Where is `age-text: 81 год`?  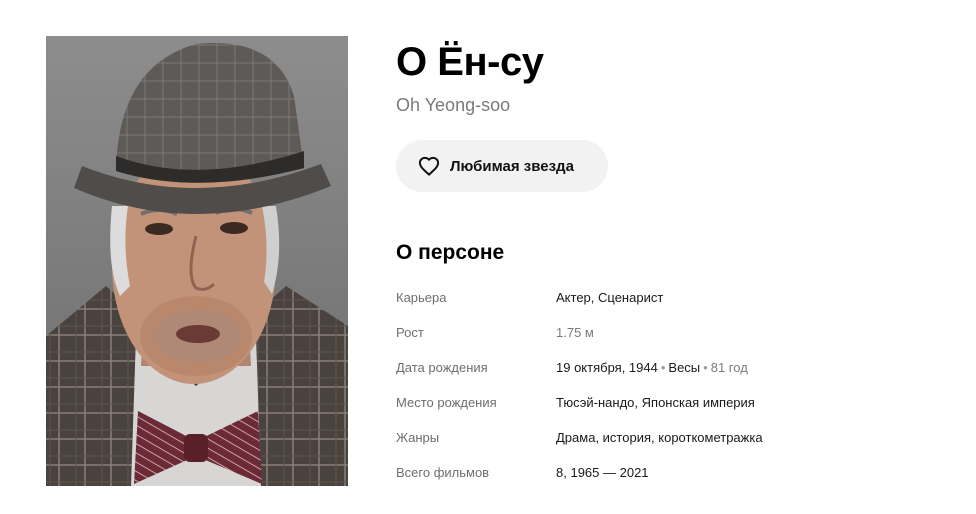 age-text: 81 год is located at coordinates (729, 367).